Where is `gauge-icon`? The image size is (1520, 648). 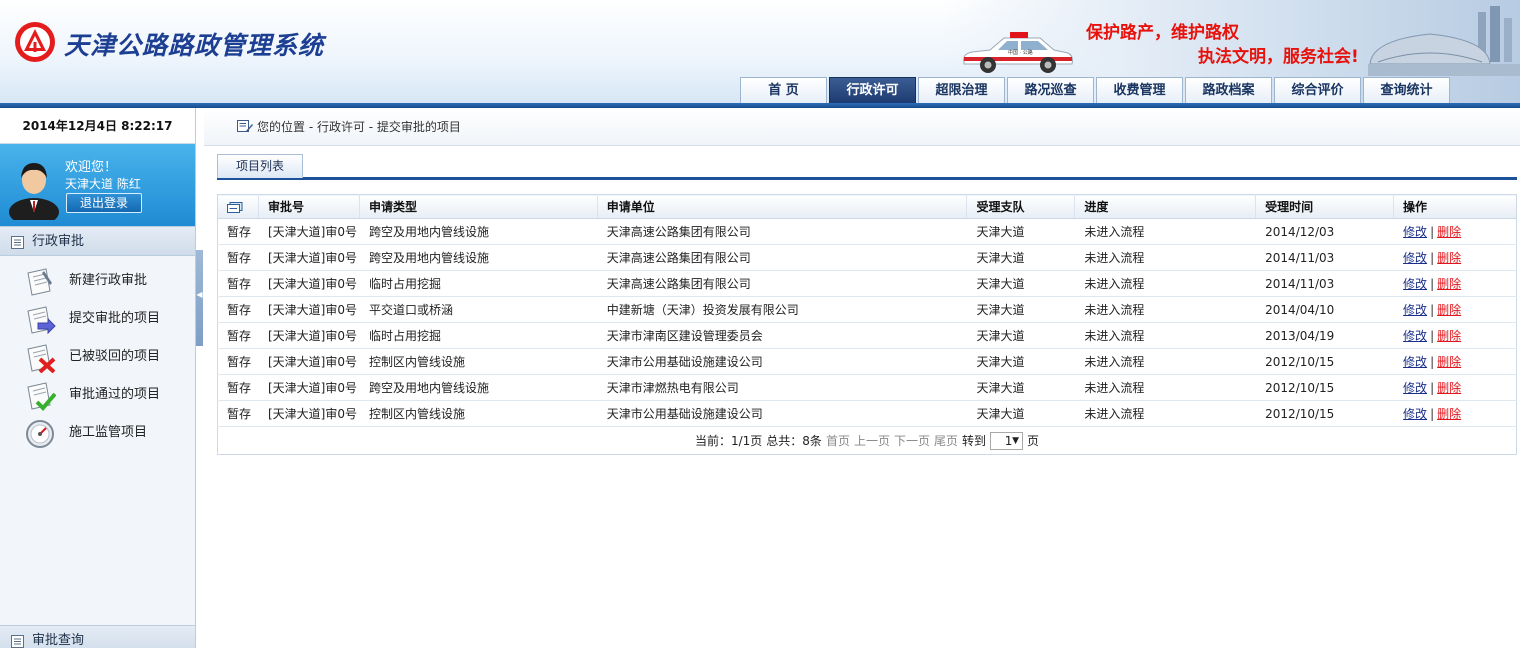
gauge-icon is located at coordinates (40, 434).